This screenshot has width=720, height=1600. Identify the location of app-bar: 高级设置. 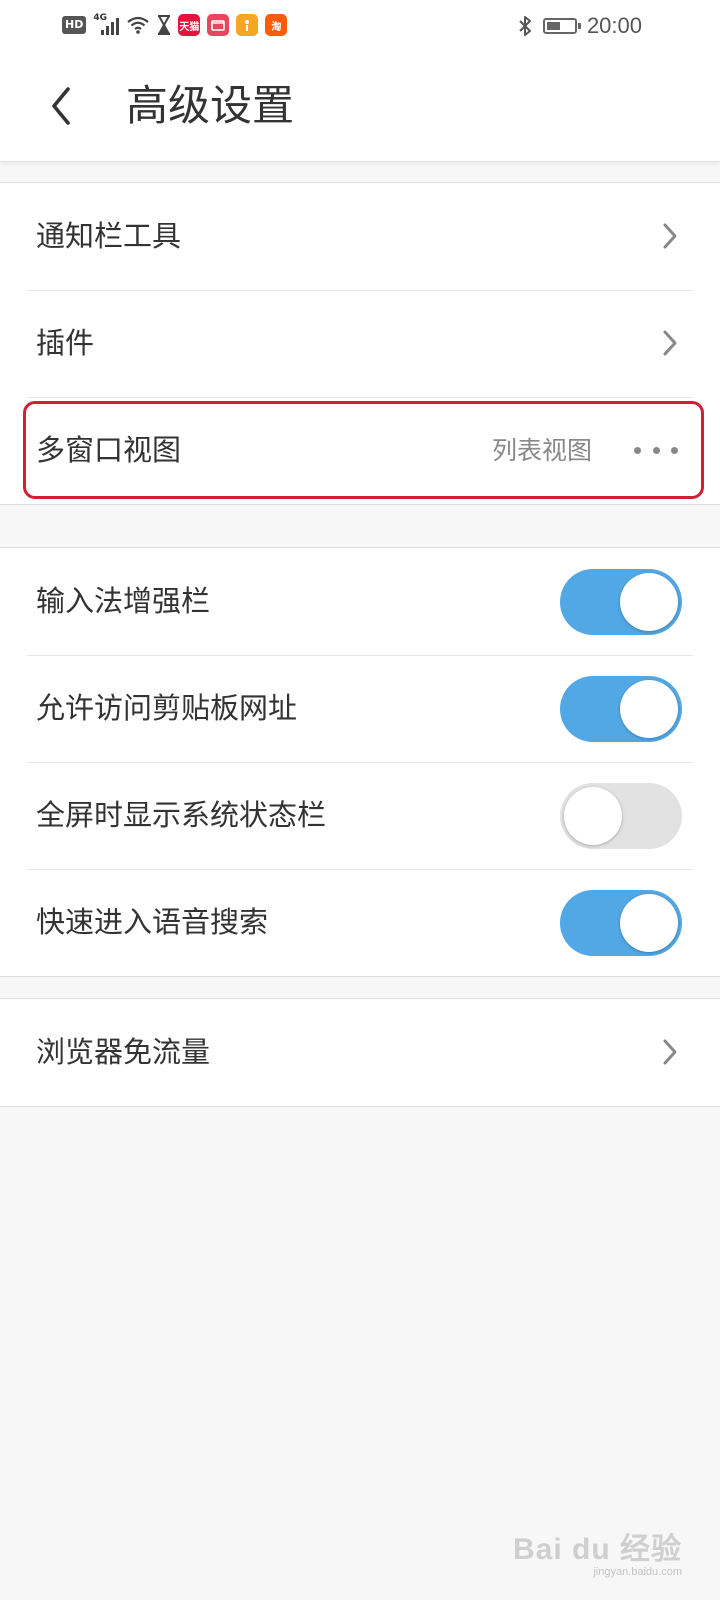
(360, 108).